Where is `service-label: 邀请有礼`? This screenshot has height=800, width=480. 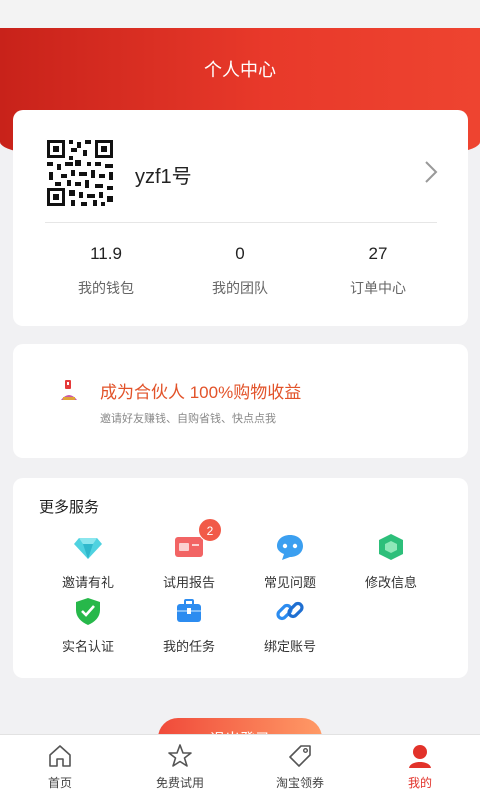 service-label: 邀请有礼 is located at coordinates (87, 582).